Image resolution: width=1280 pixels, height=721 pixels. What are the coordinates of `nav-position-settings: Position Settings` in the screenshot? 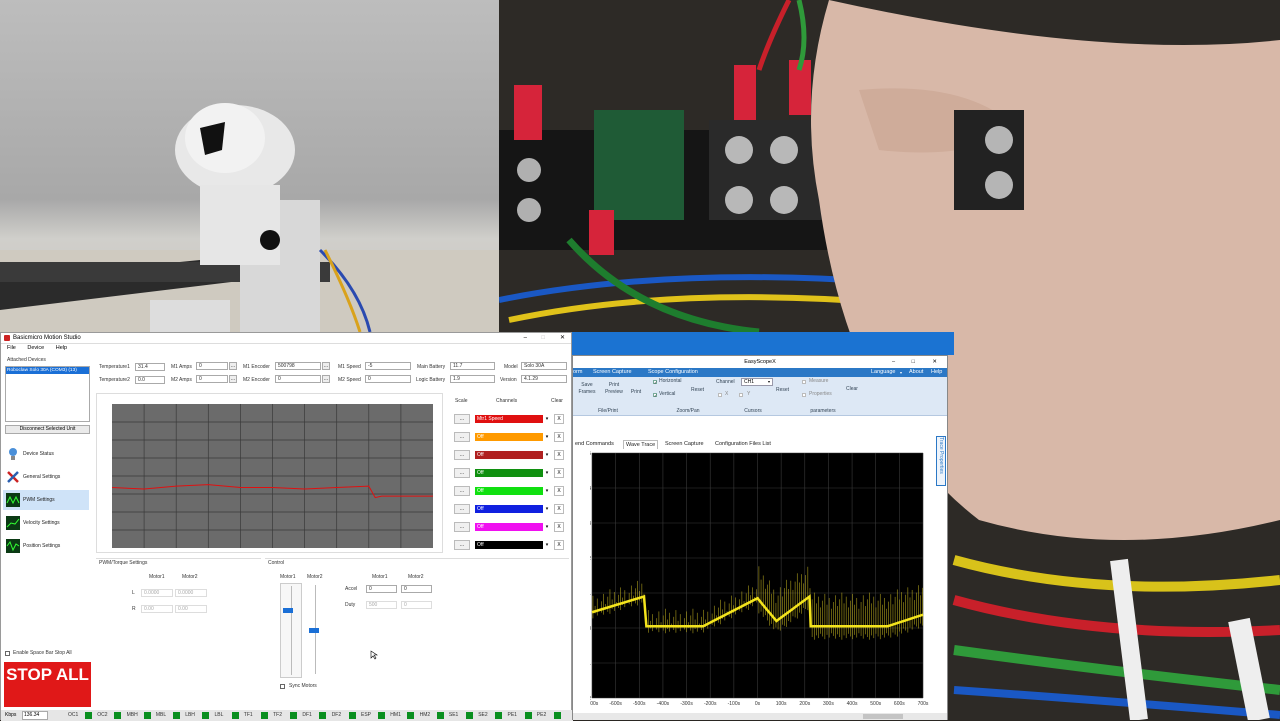 It's located at (46, 546).